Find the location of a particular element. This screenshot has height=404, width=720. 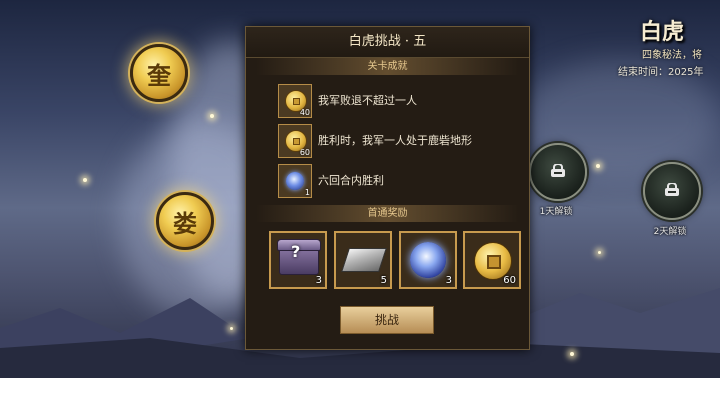

event-title: 白虎 is located at coordinates (662, 32).